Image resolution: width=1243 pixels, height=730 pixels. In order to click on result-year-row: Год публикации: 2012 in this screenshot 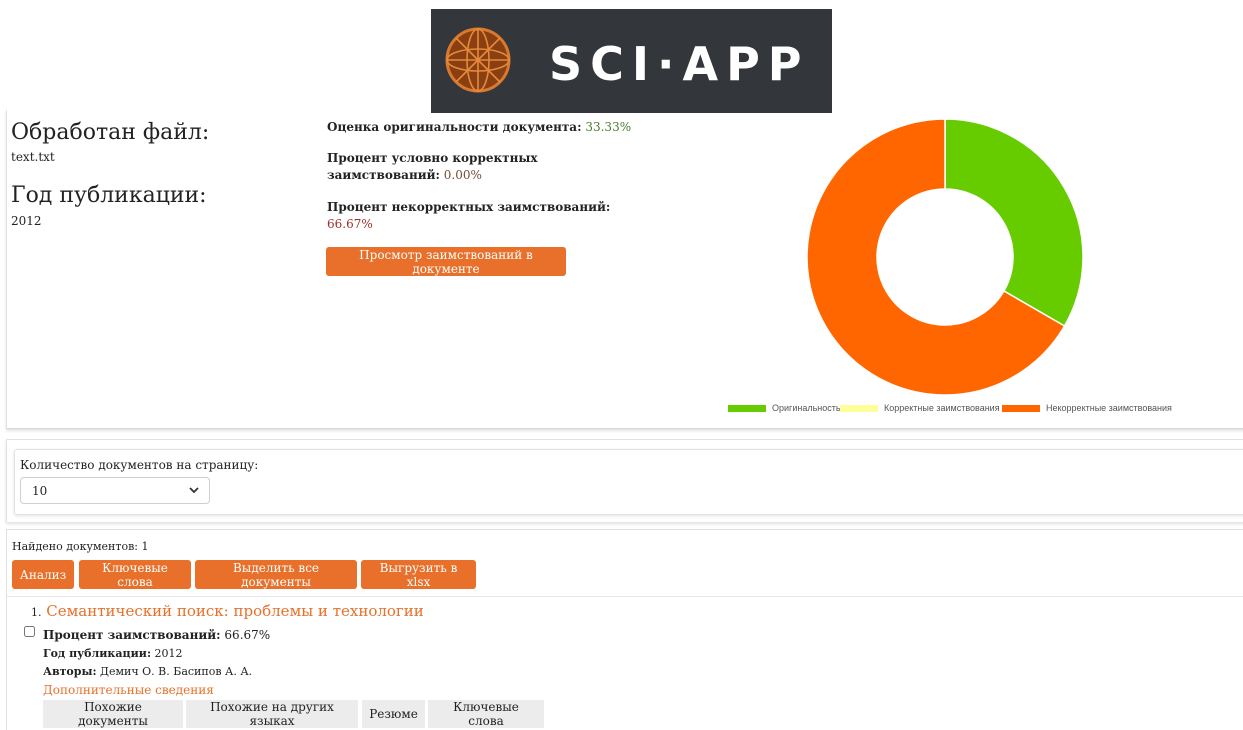, I will do `click(113, 653)`.